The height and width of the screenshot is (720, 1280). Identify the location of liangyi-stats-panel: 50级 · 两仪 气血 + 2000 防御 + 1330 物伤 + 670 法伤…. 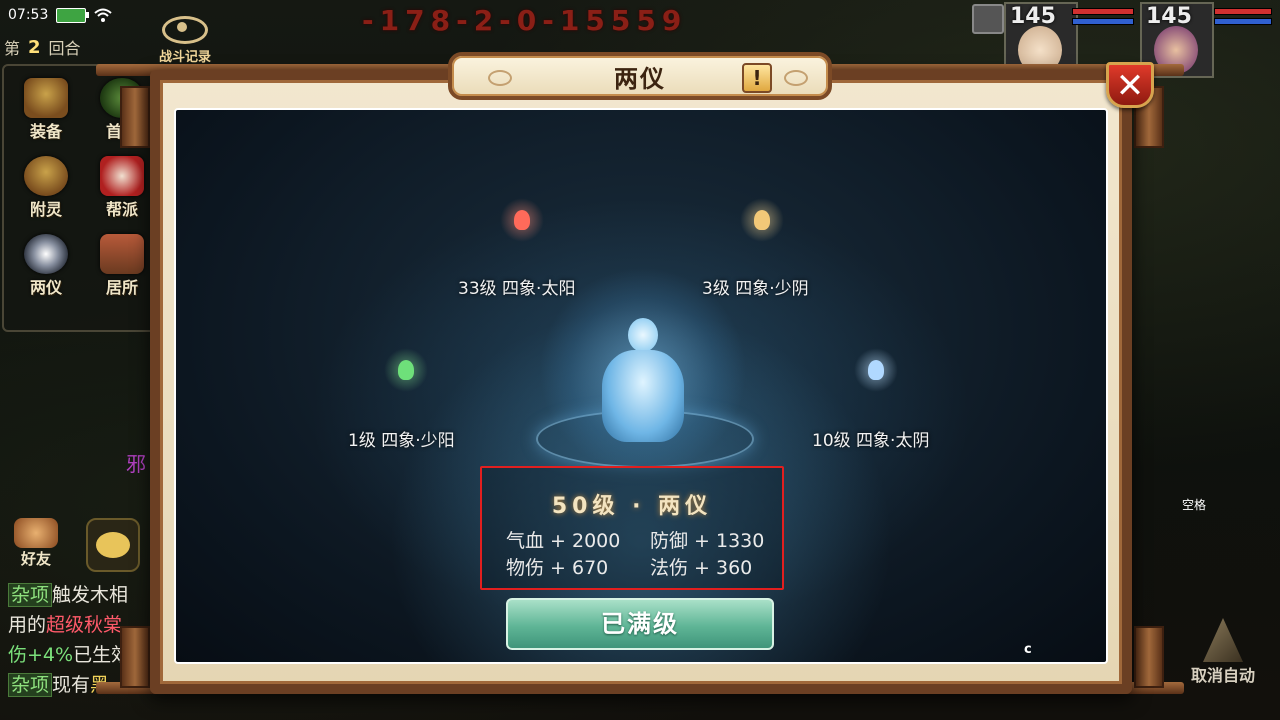
(632, 528).